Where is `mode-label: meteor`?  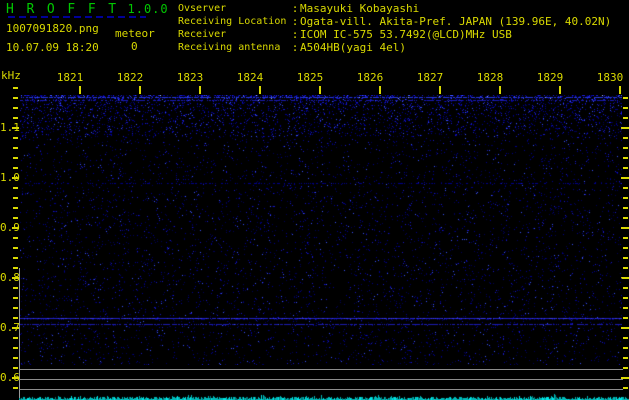 mode-label: meteor is located at coordinates (135, 33).